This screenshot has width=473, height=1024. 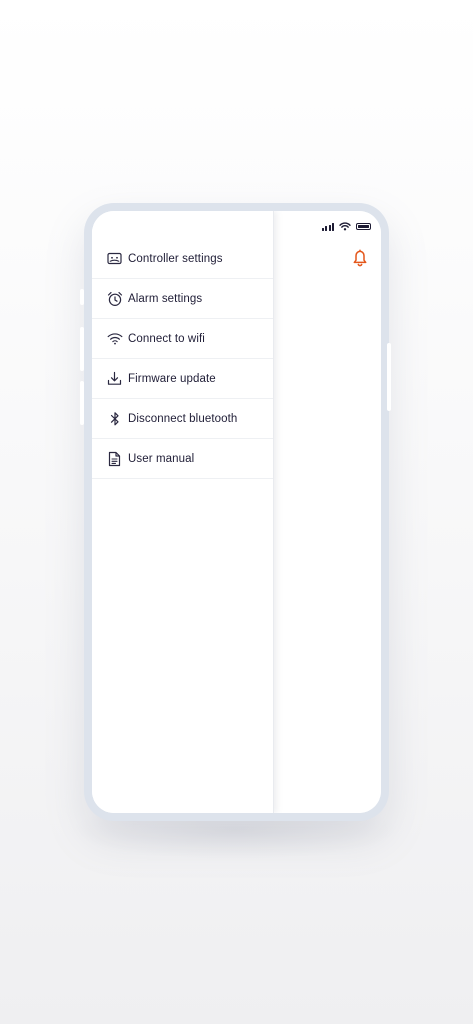 What do you see at coordinates (363, 226) in the screenshot?
I see `battery-icon` at bounding box center [363, 226].